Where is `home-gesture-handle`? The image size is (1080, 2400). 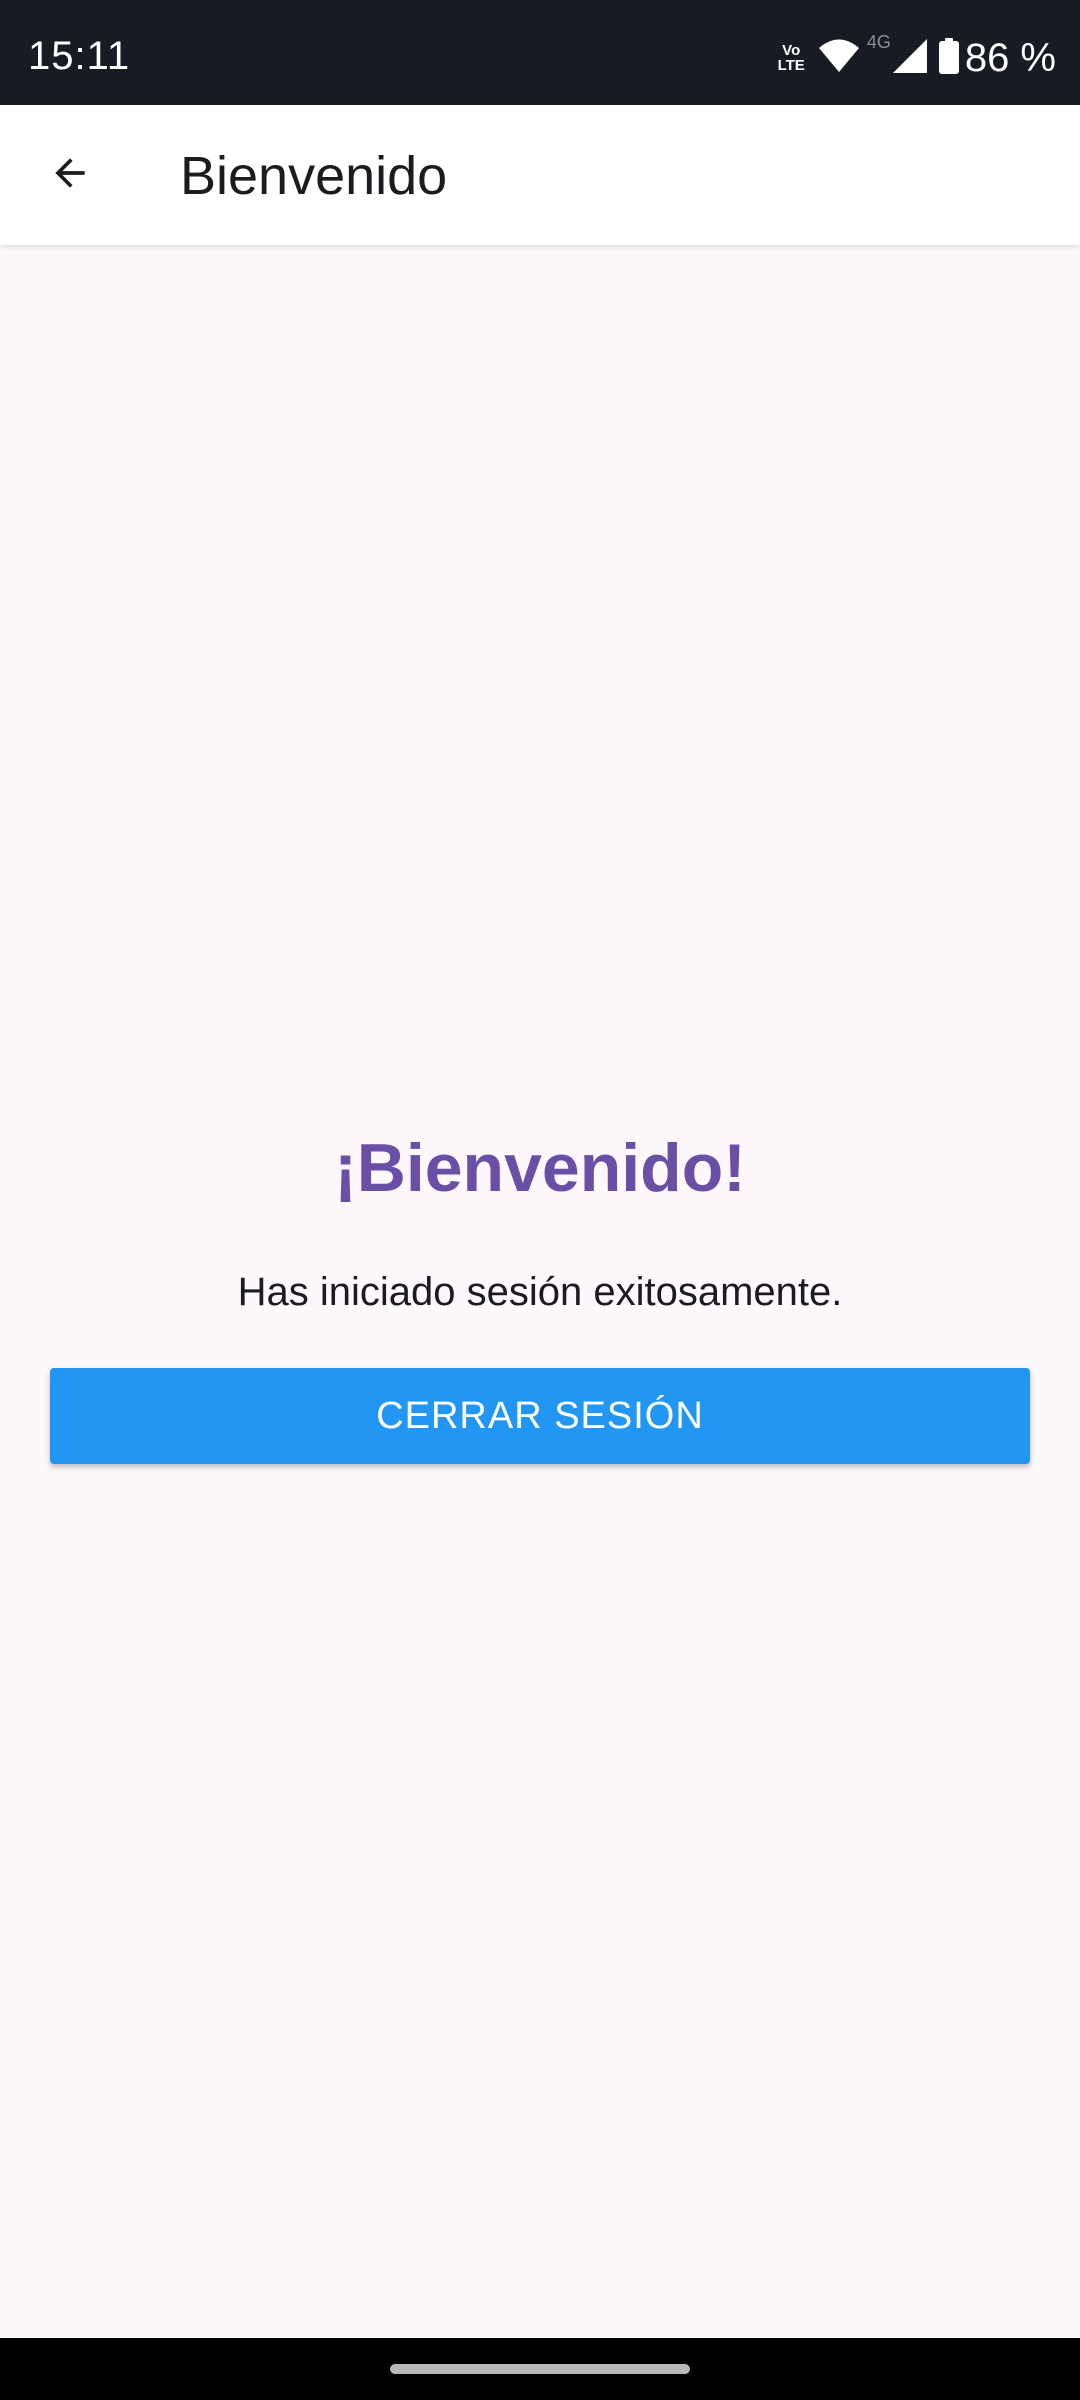
home-gesture-handle is located at coordinates (540, 2369).